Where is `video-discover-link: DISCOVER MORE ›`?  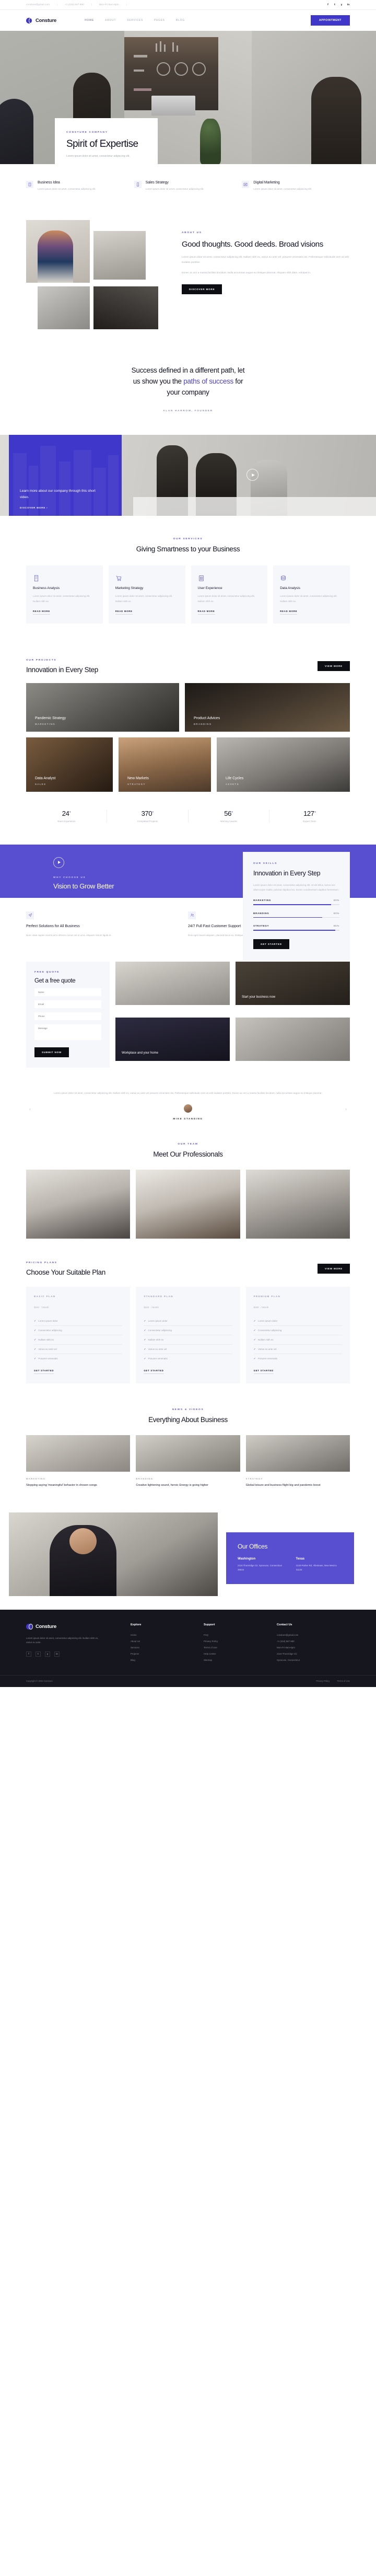 video-discover-link: DISCOVER MORE › is located at coordinates (34, 507).